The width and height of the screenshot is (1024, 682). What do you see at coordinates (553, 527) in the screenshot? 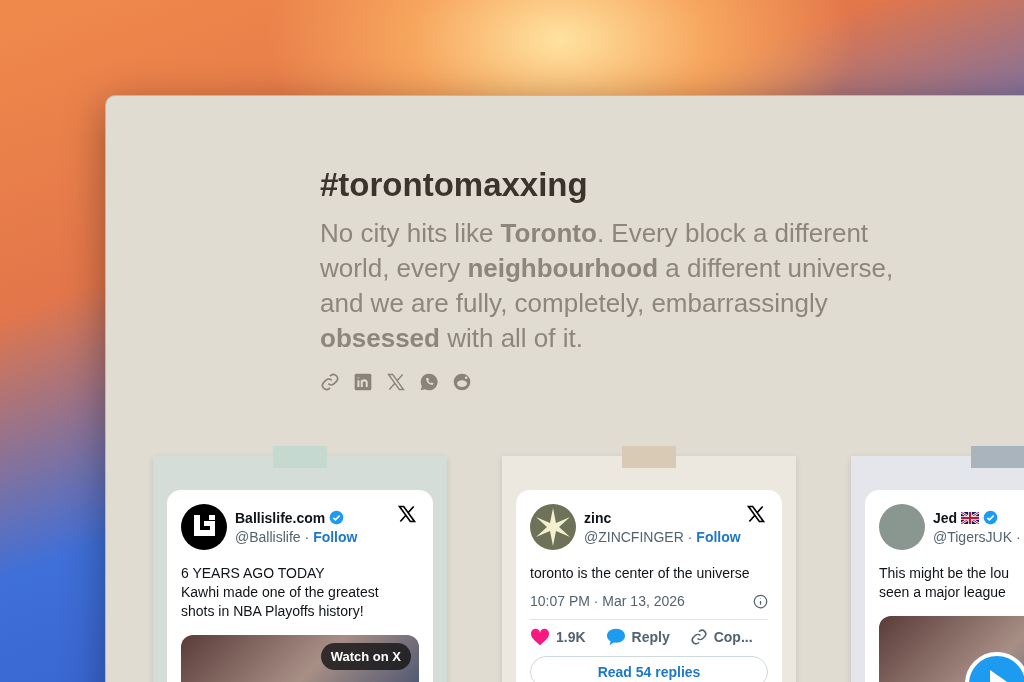
I see `star-avatar` at bounding box center [553, 527].